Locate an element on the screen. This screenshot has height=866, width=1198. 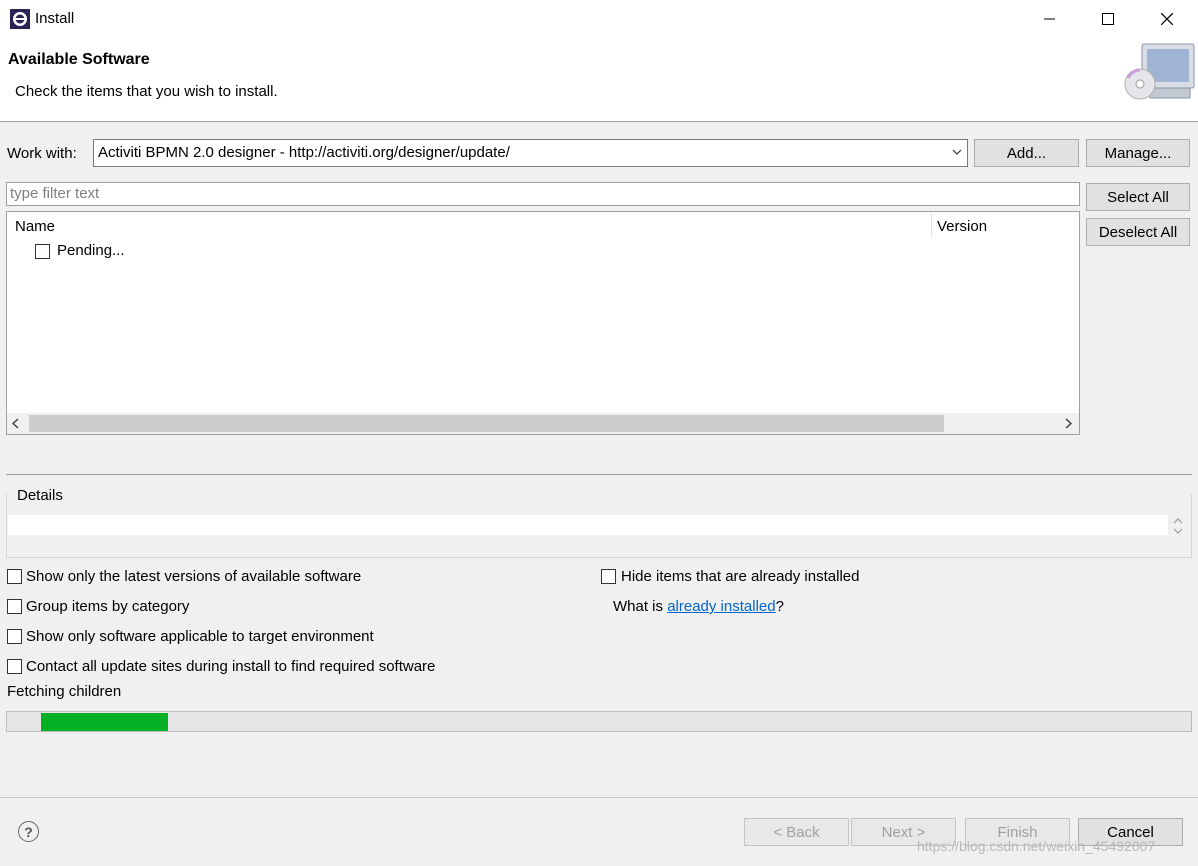
close-icon is located at coordinates (1167, 19).